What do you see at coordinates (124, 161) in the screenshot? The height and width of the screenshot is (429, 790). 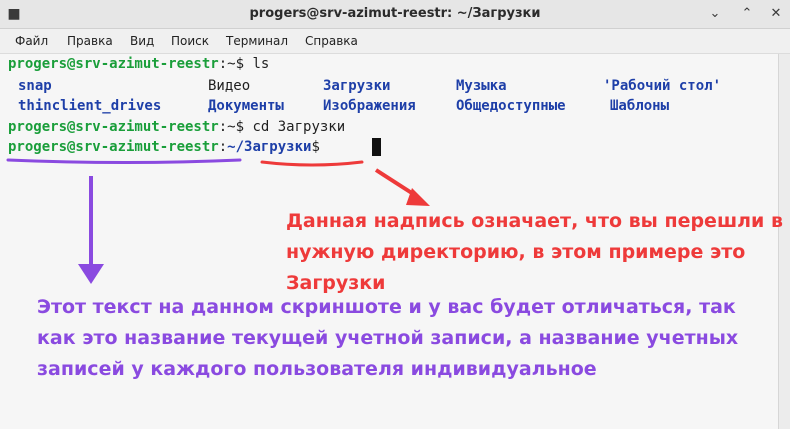 I see `user-underline` at bounding box center [124, 161].